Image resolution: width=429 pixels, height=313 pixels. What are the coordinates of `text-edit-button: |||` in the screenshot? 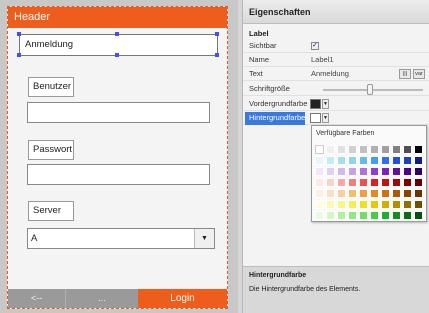 It's located at (405, 74).